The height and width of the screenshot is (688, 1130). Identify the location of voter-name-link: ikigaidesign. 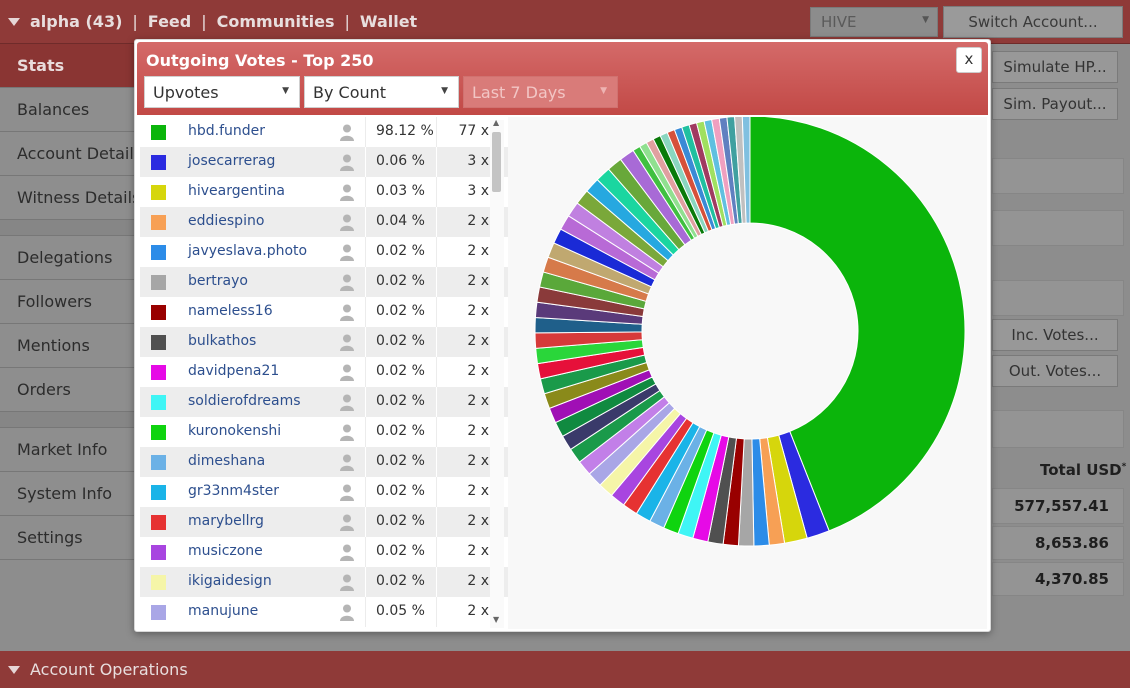
(230, 581).